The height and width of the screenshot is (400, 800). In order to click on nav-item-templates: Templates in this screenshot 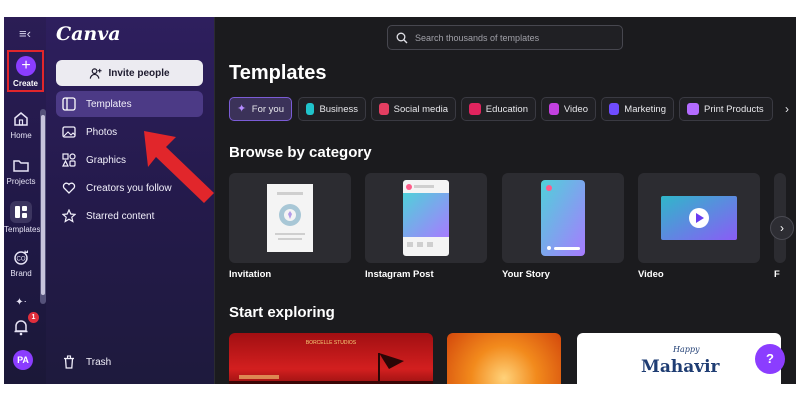, I will do `click(129, 104)`.